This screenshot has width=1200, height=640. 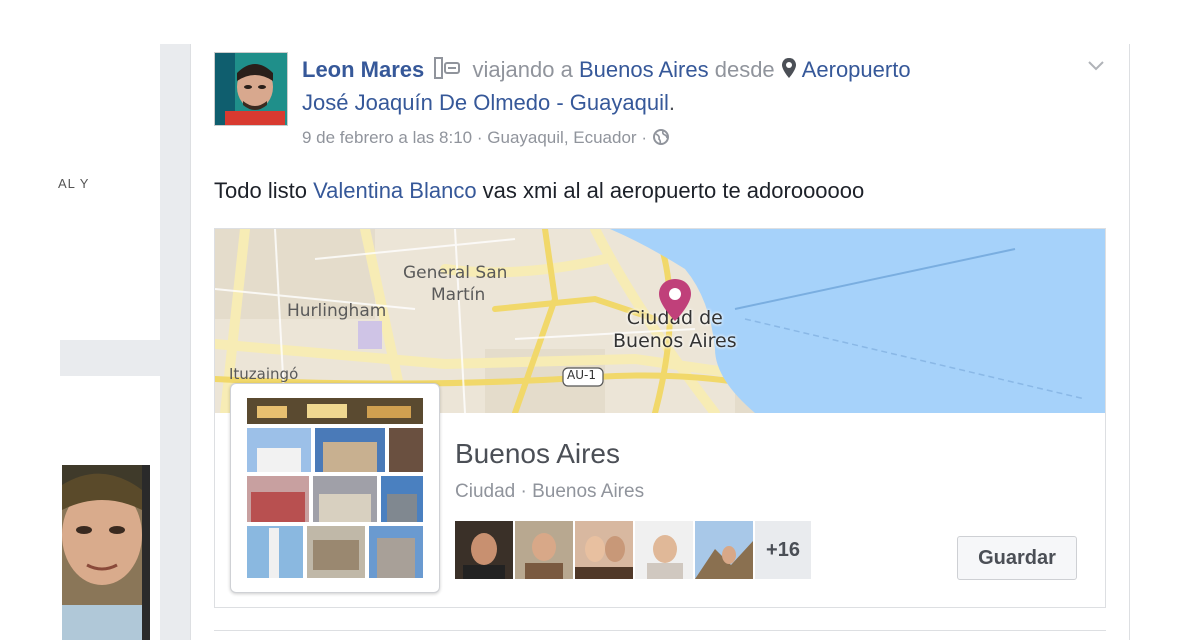 What do you see at coordinates (670, 190) in the screenshot?
I see `post-text-after: vas xmi al al aeropuerto te adoroooooo` at bounding box center [670, 190].